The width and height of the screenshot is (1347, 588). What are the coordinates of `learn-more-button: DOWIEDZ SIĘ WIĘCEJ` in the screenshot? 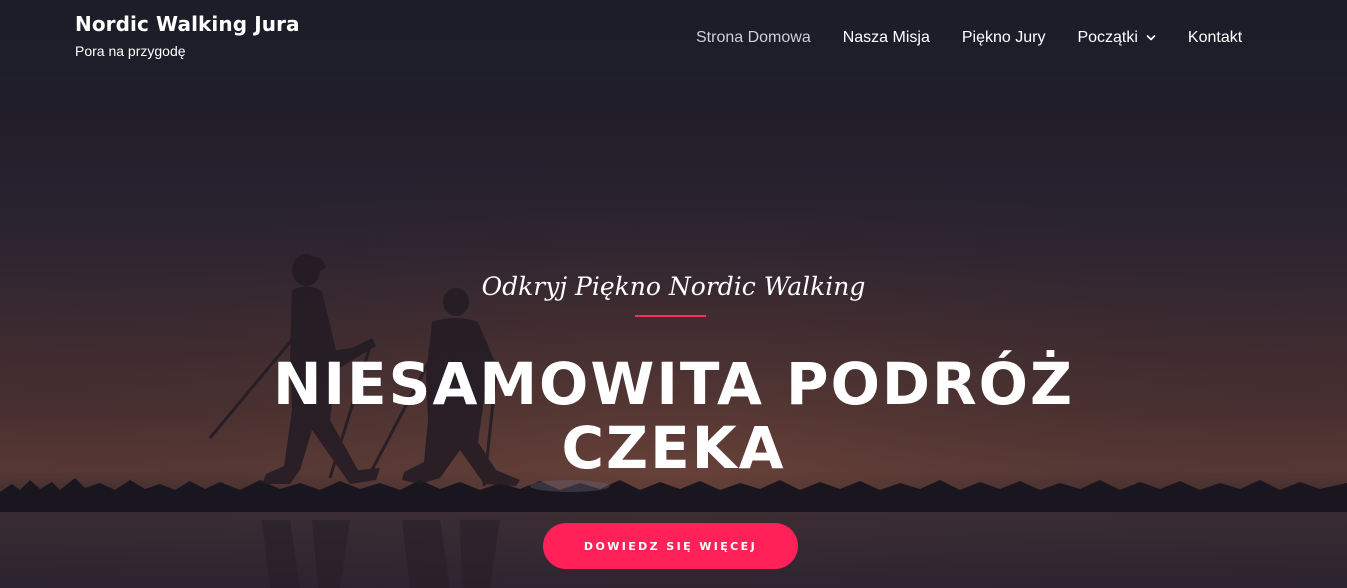 It's located at (670, 546).